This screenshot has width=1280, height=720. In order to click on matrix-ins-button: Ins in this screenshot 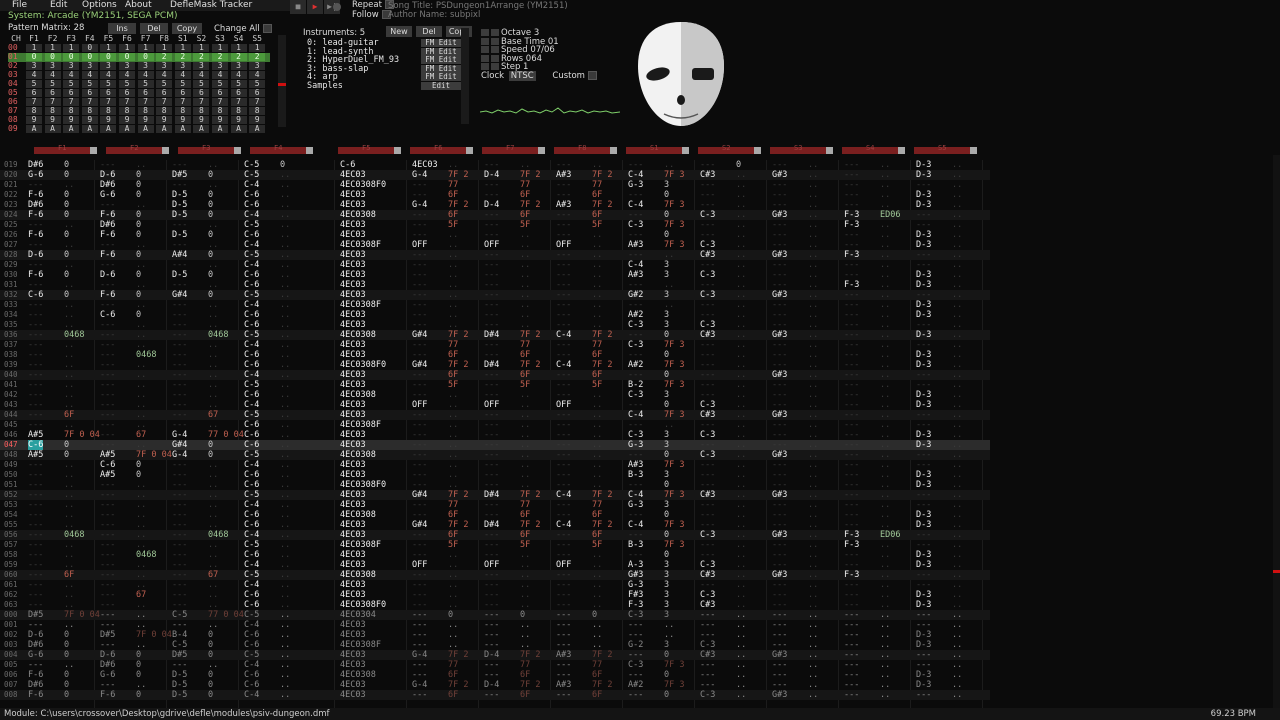, I will do `click(122, 28)`.